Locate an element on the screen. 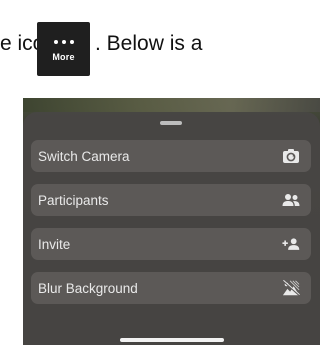 The image size is (328, 345). invite-label: Invite is located at coordinates (54, 244).